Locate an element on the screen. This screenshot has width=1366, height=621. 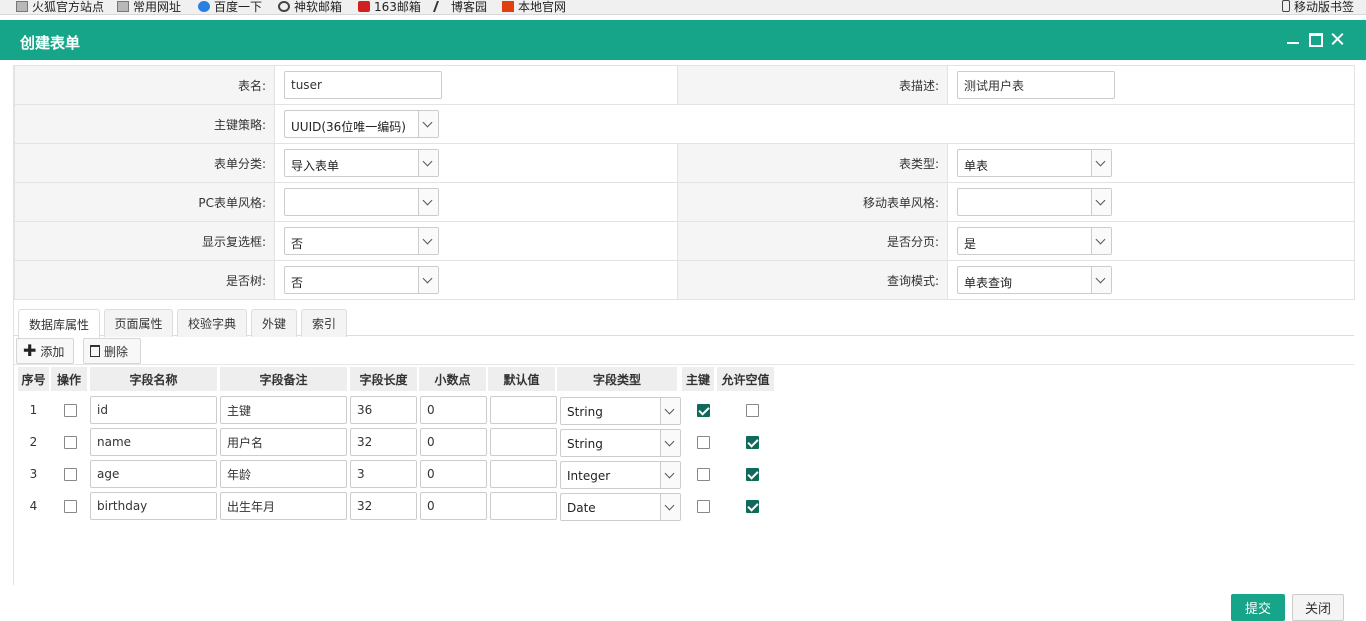
bookmark-mail: 神软邮箱 is located at coordinates (310, 7).